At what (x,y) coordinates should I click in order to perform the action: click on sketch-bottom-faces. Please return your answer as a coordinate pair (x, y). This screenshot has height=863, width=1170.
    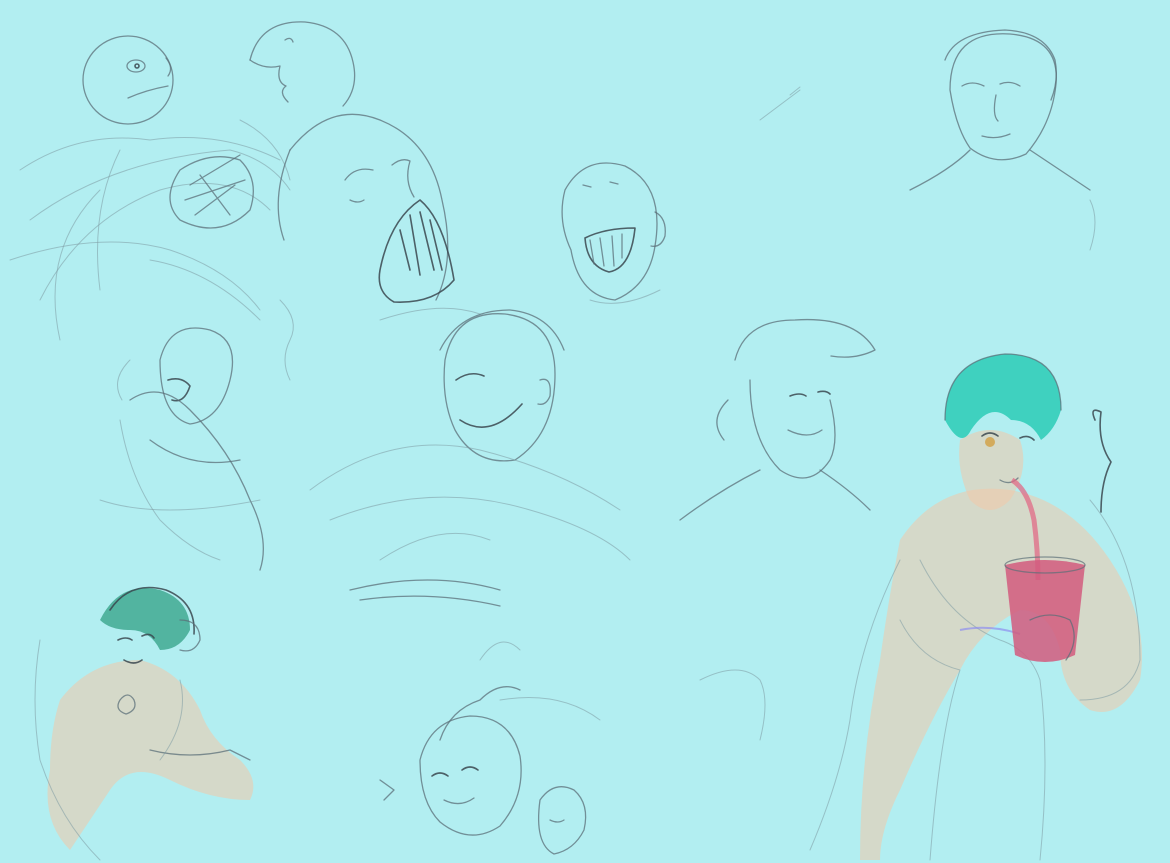
    Looking at the image, I should click on (490, 748).